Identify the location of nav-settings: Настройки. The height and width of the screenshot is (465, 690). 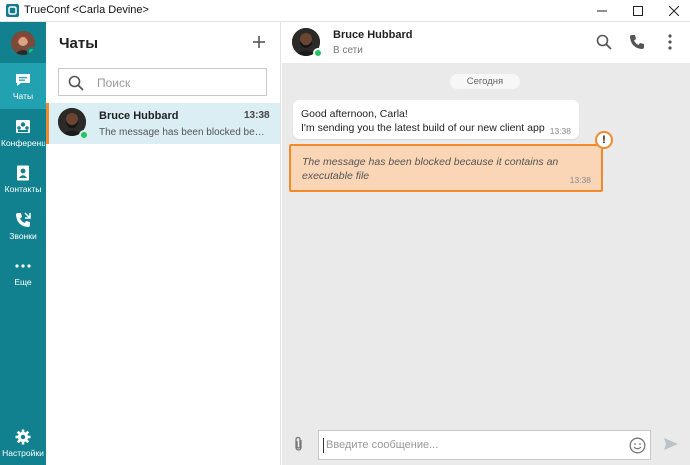
(23, 442).